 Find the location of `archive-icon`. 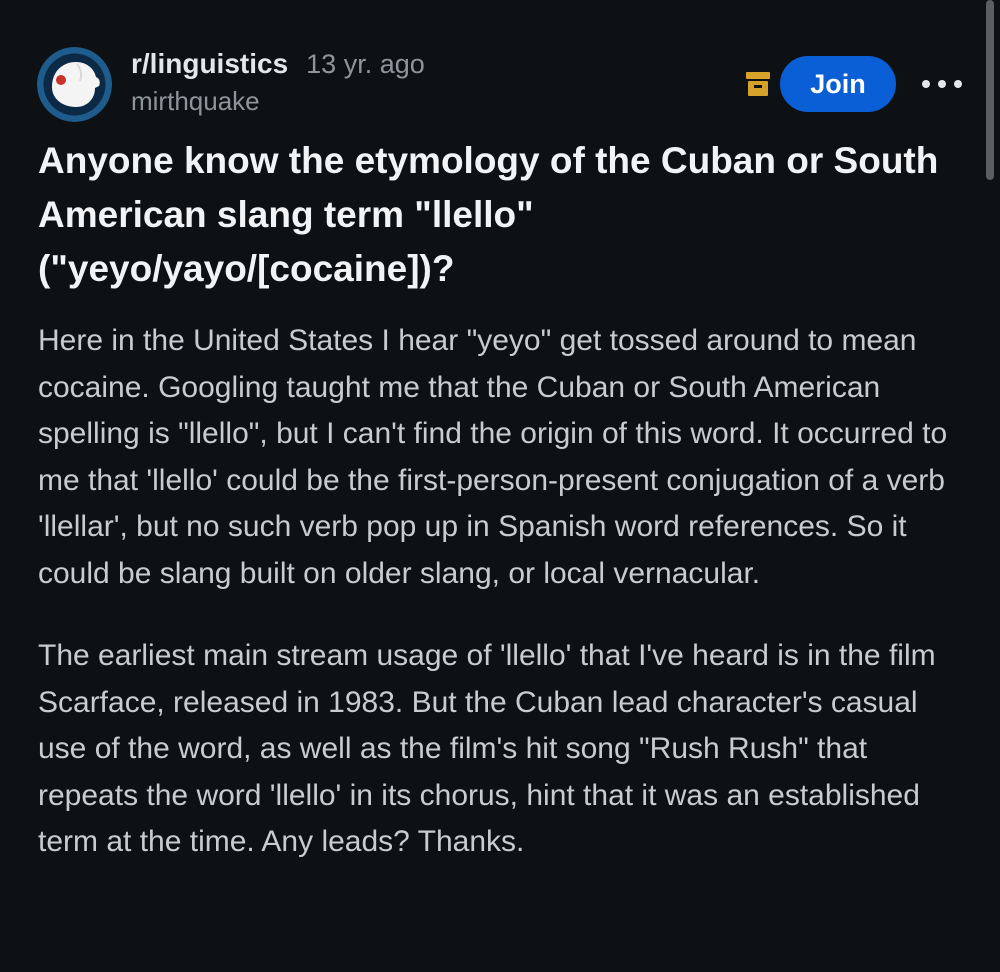

archive-icon is located at coordinates (758, 84).